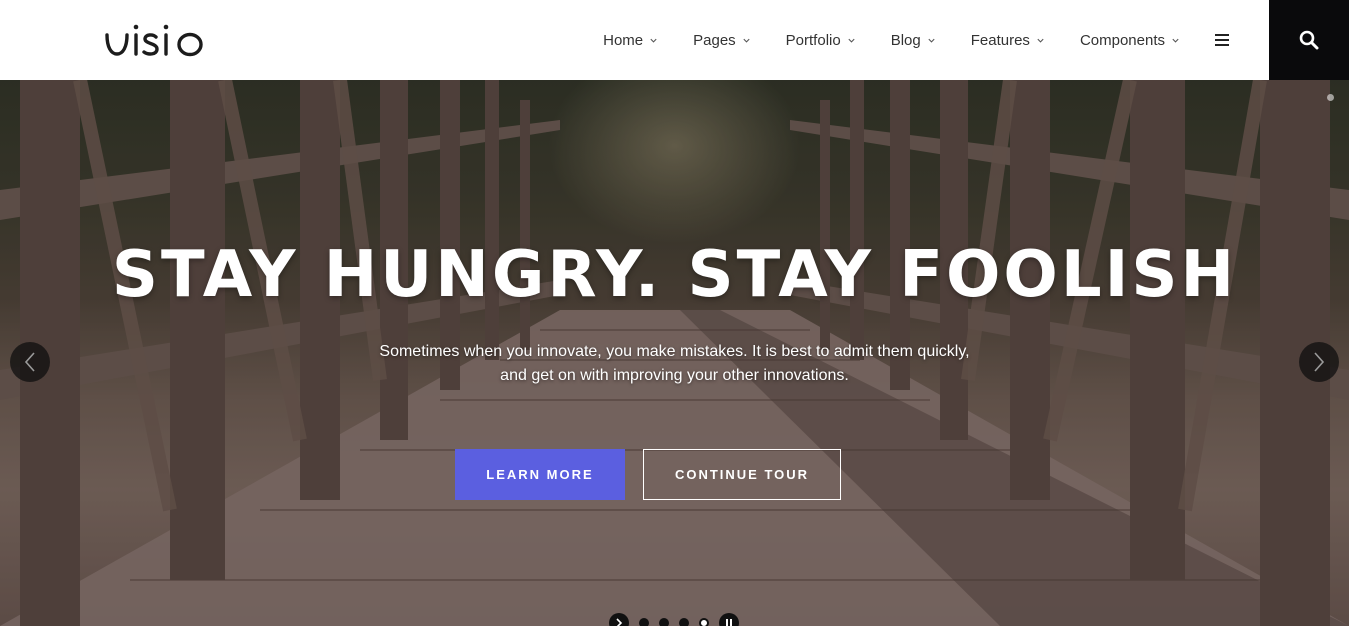 Image resolution: width=1349 pixels, height=626 pixels. I want to click on site-logo, so click(160, 40).